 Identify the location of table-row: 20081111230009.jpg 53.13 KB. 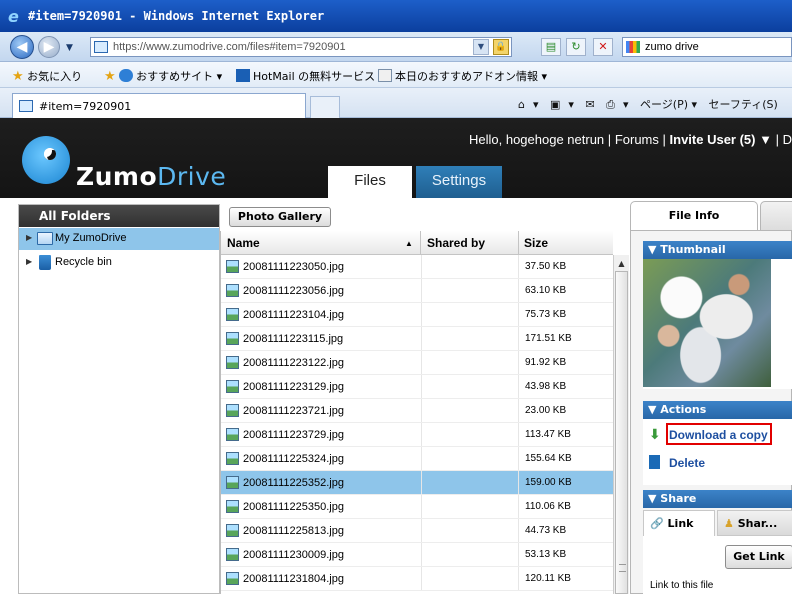
(417, 555).